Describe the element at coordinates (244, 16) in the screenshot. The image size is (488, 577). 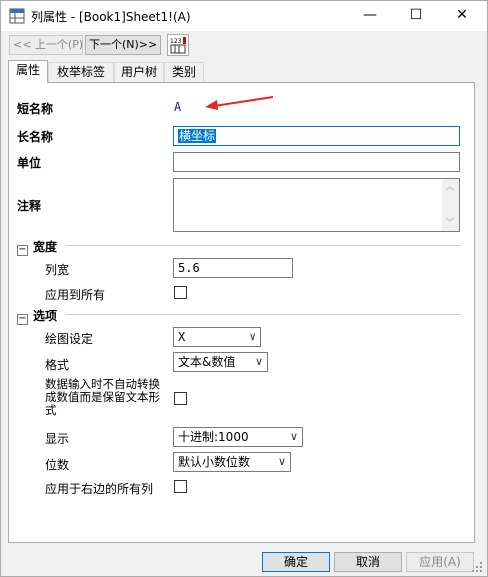
I see `title-bar: 列属性 - [Book1]Sheet1!(A) — ☐ ✕` at that location.